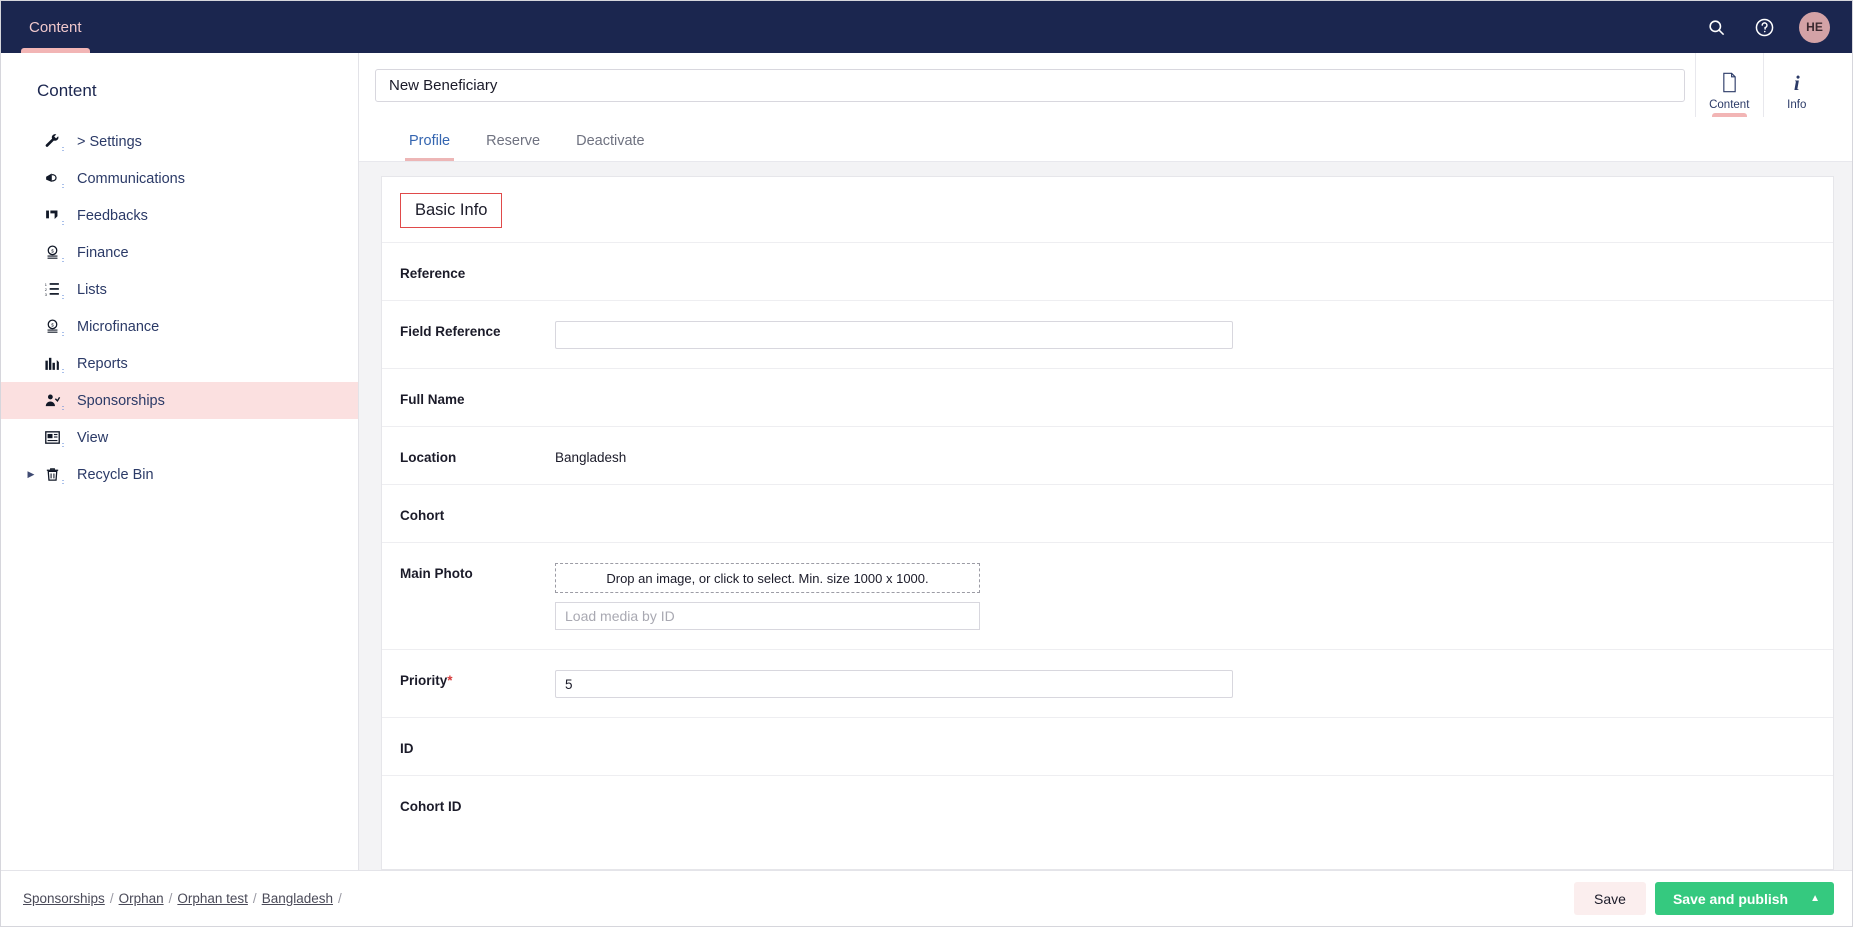 The image size is (1853, 927). I want to click on list-ordered-icon: 1 2 3::, so click(54, 291).